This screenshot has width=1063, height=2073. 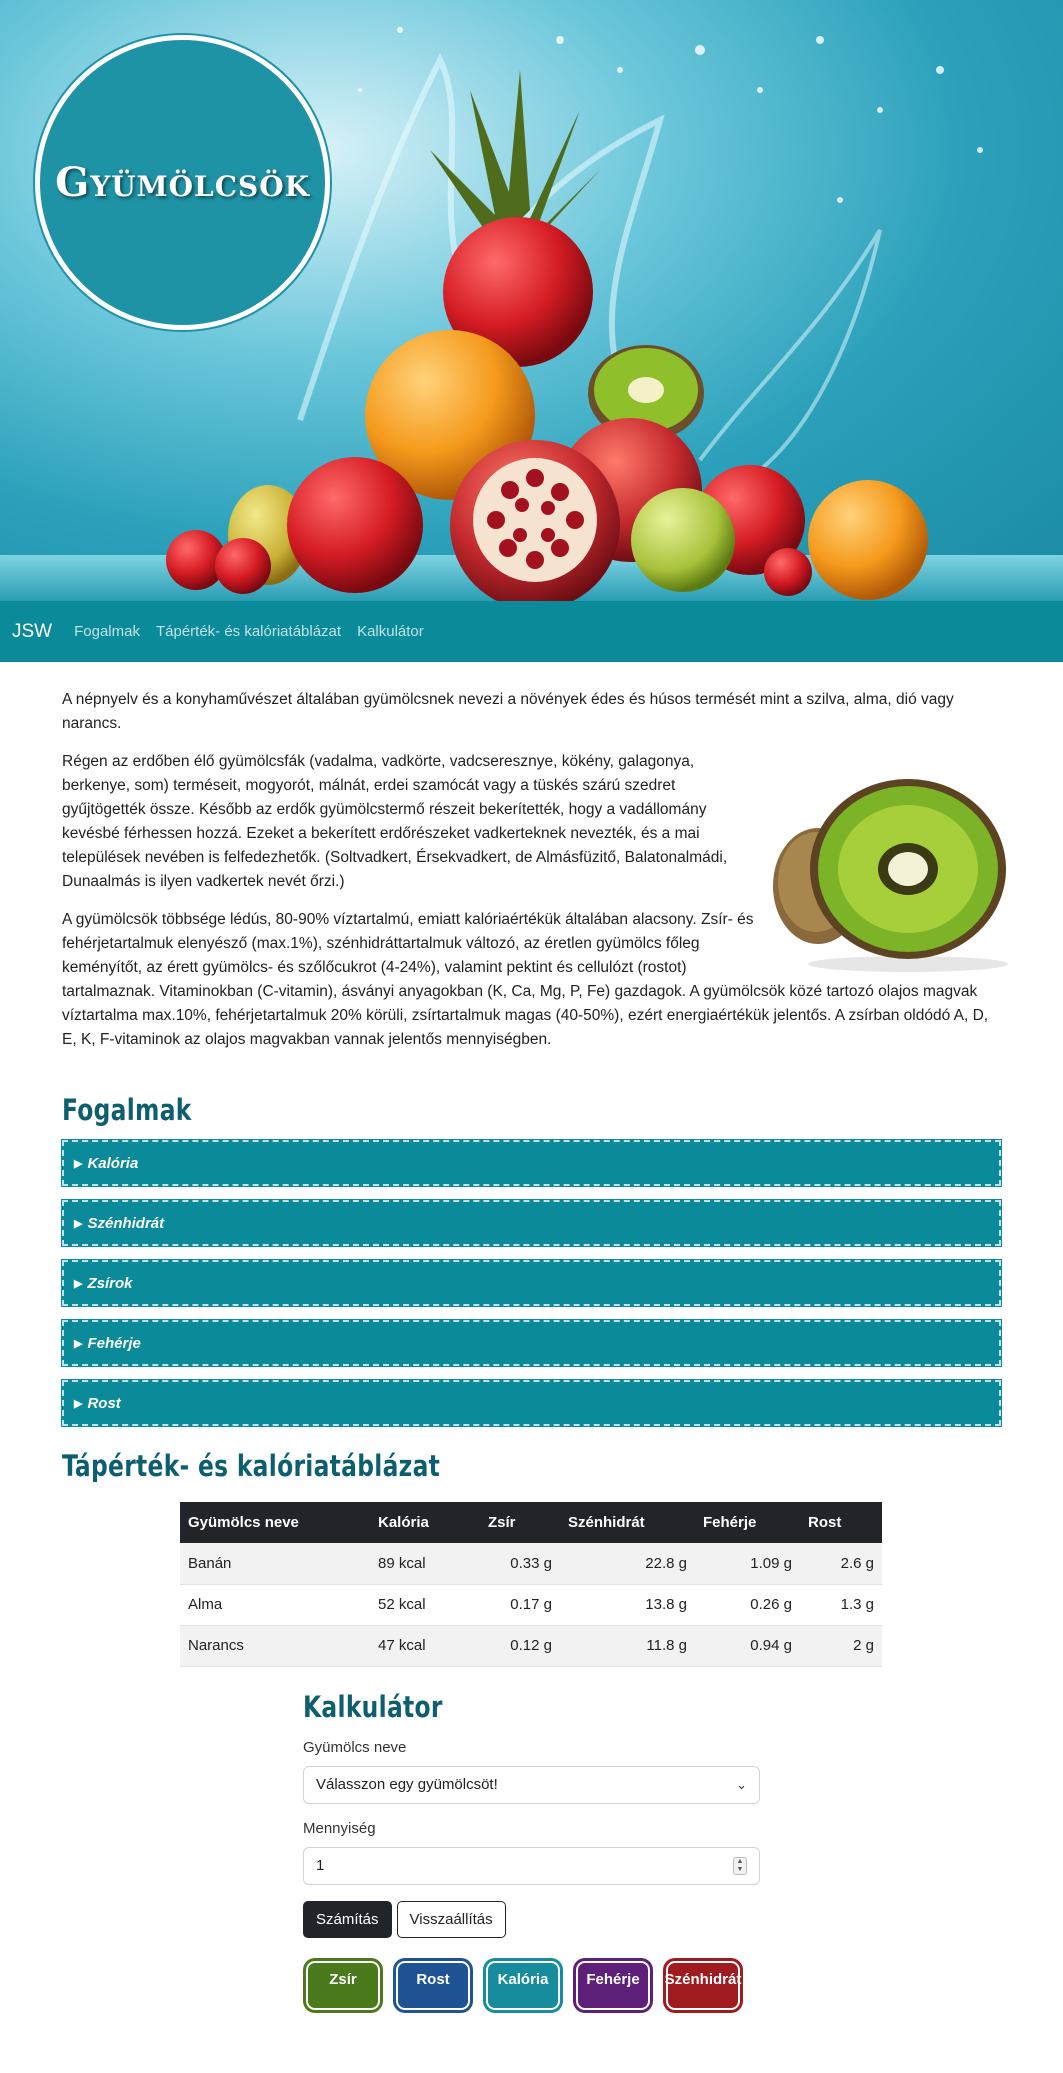 I want to click on table-cell: 0.12 g, so click(x=520, y=1646).